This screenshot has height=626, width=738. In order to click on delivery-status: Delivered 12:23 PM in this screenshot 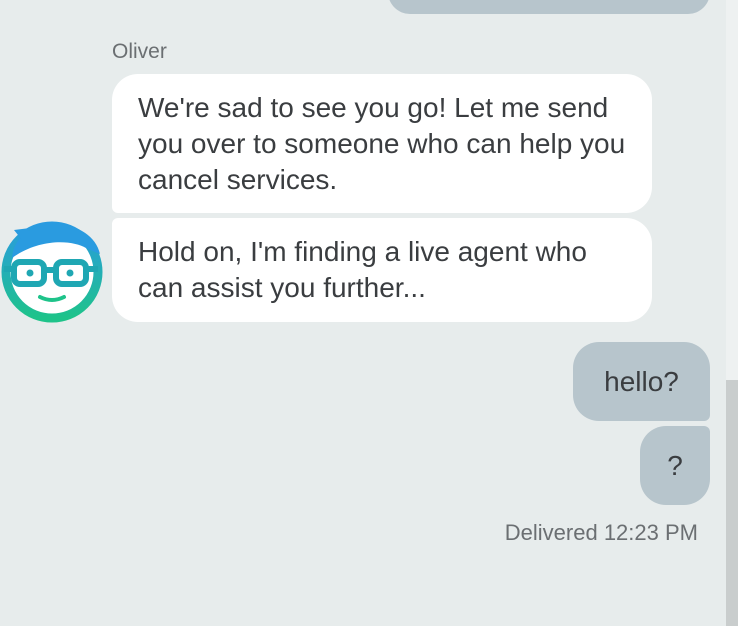, I will do `click(601, 532)`.